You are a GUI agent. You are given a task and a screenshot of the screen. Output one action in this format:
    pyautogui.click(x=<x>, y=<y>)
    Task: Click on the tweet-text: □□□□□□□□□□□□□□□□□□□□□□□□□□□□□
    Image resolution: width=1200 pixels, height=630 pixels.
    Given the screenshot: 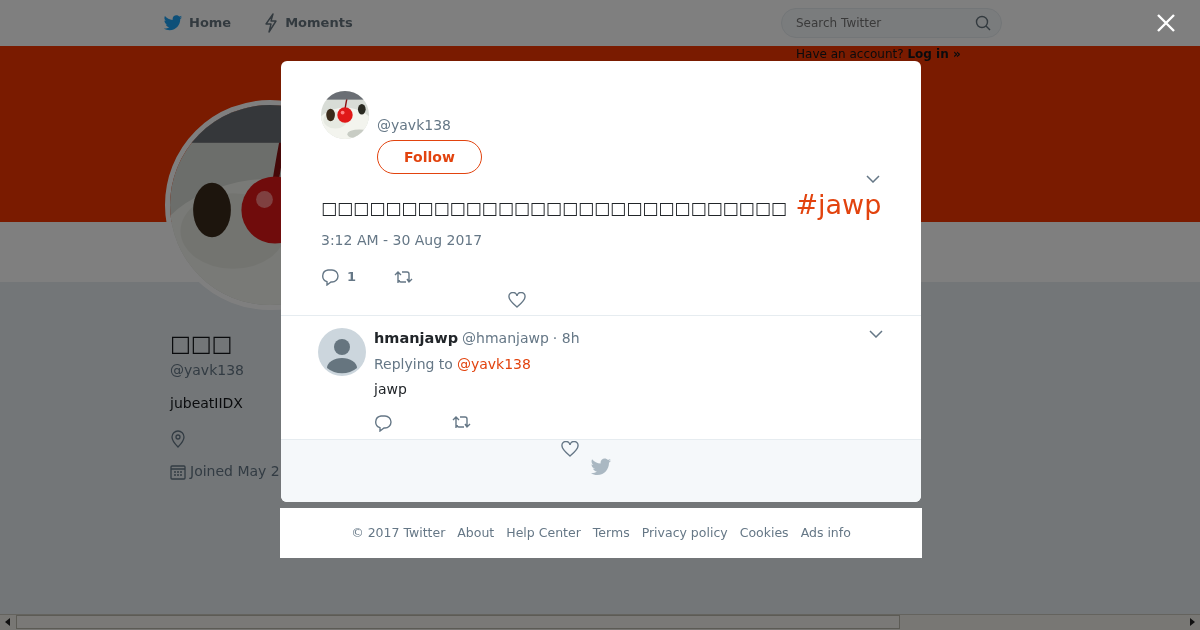 What is the action you would take?
    pyautogui.click(x=554, y=208)
    